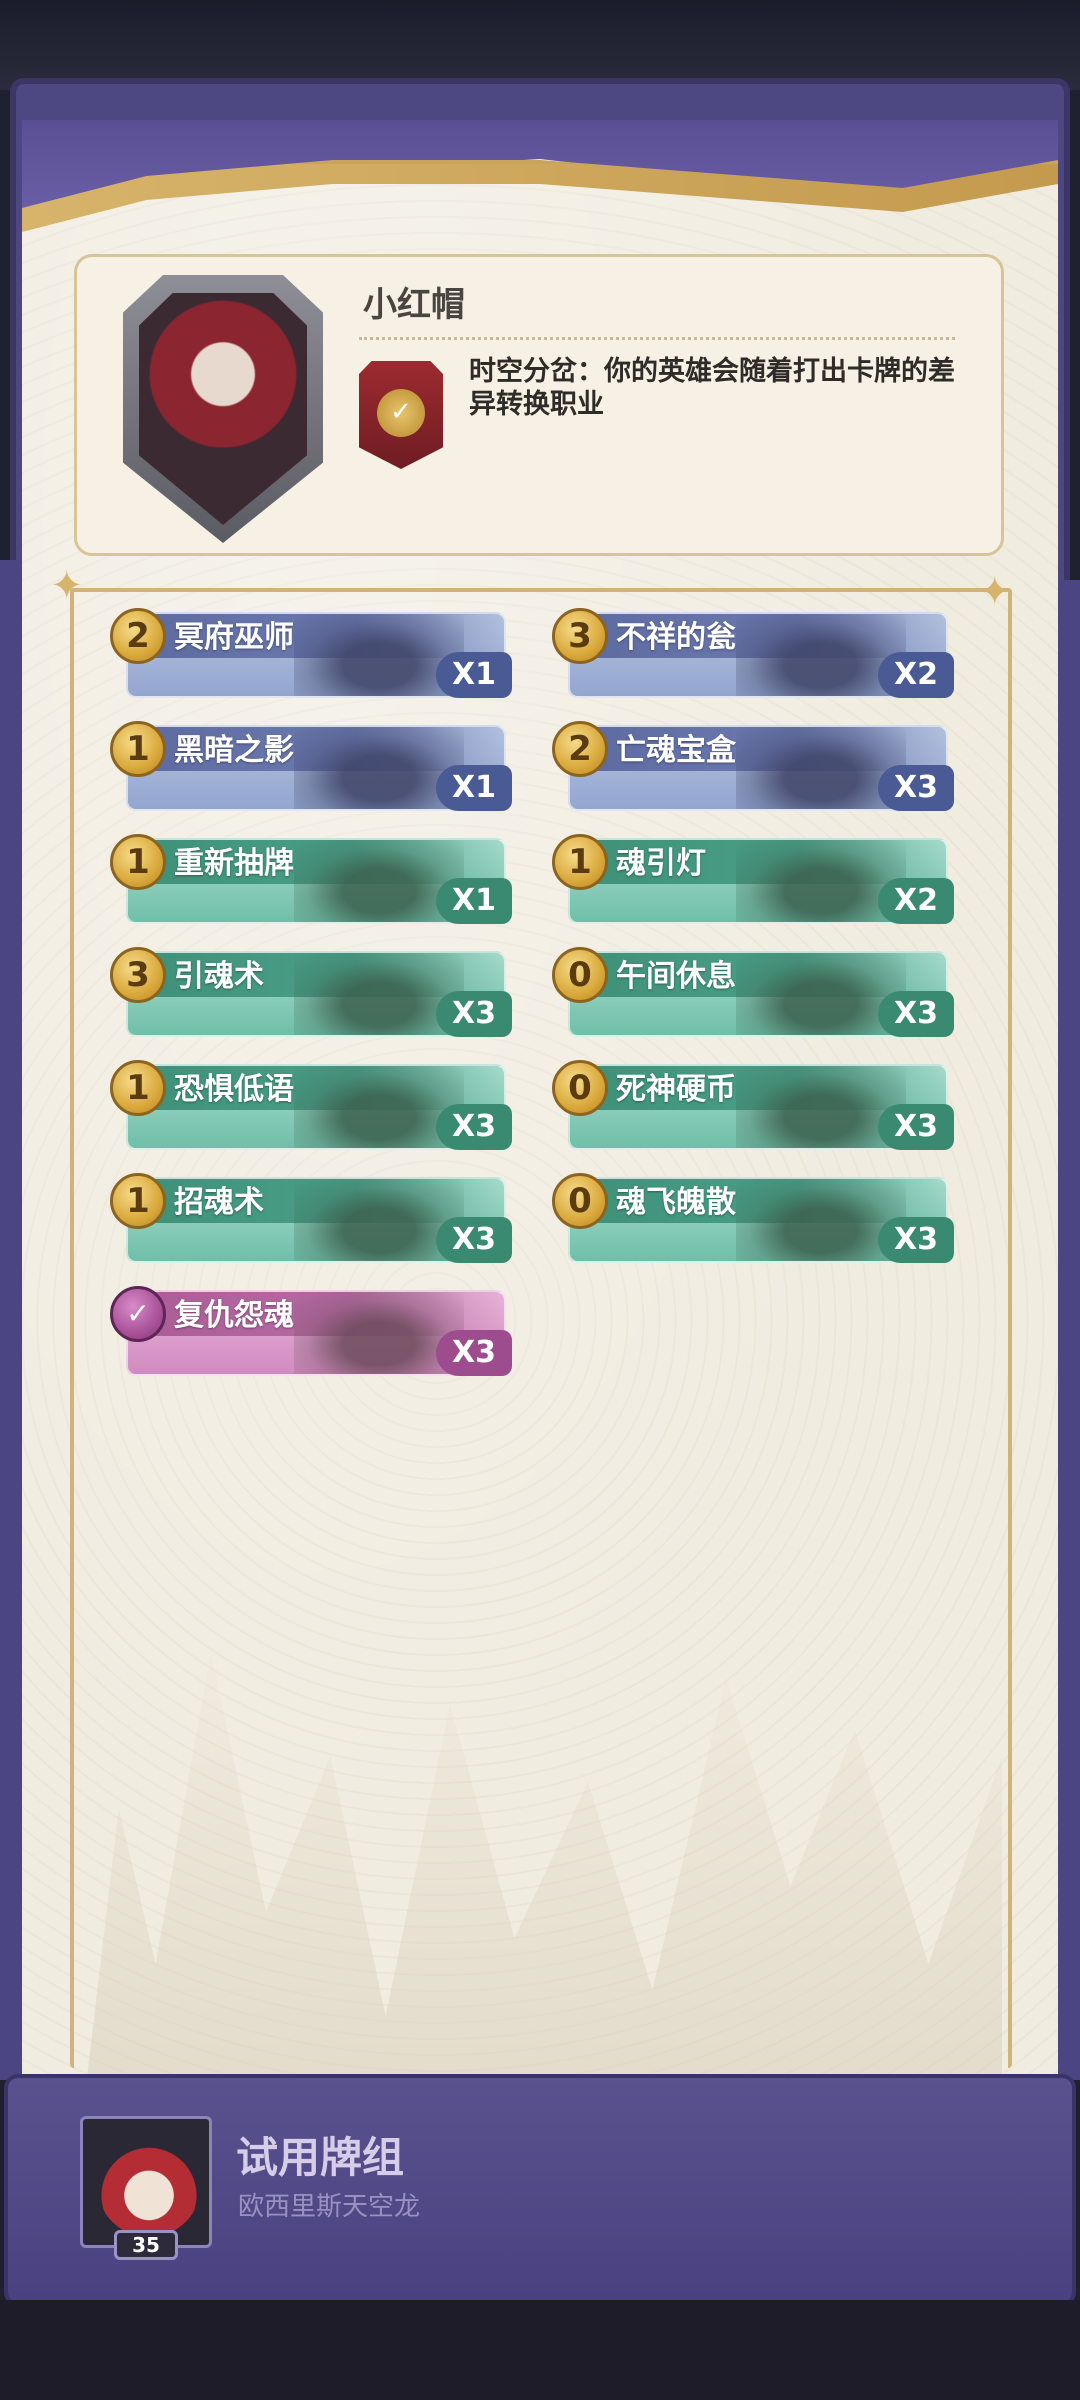  I want to click on card-name: 冥府巫师, so click(234, 637).